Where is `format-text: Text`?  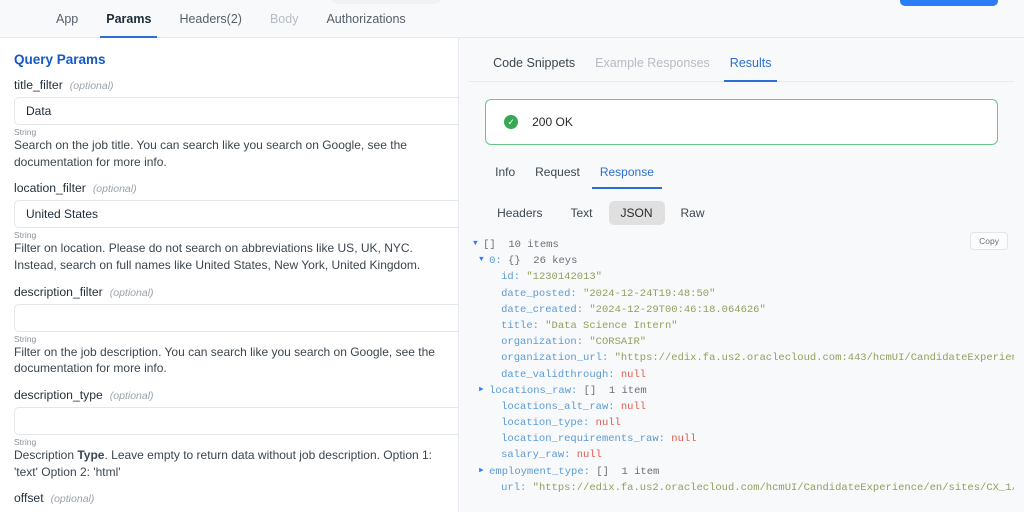 format-text: Text is located at coordinates (581, 213).